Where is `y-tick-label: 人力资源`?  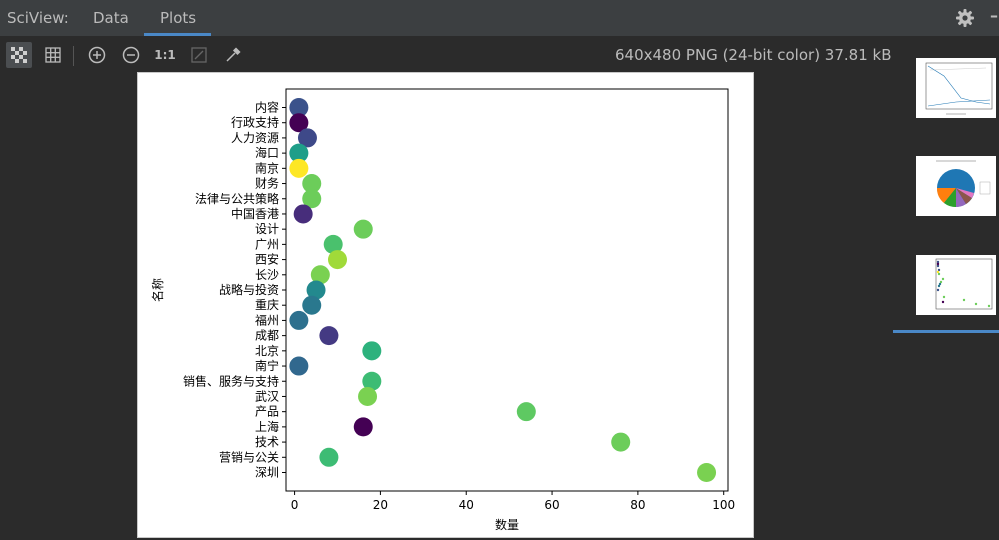 y-tick-label: 人力资源 is located at coordinates (255, 138).